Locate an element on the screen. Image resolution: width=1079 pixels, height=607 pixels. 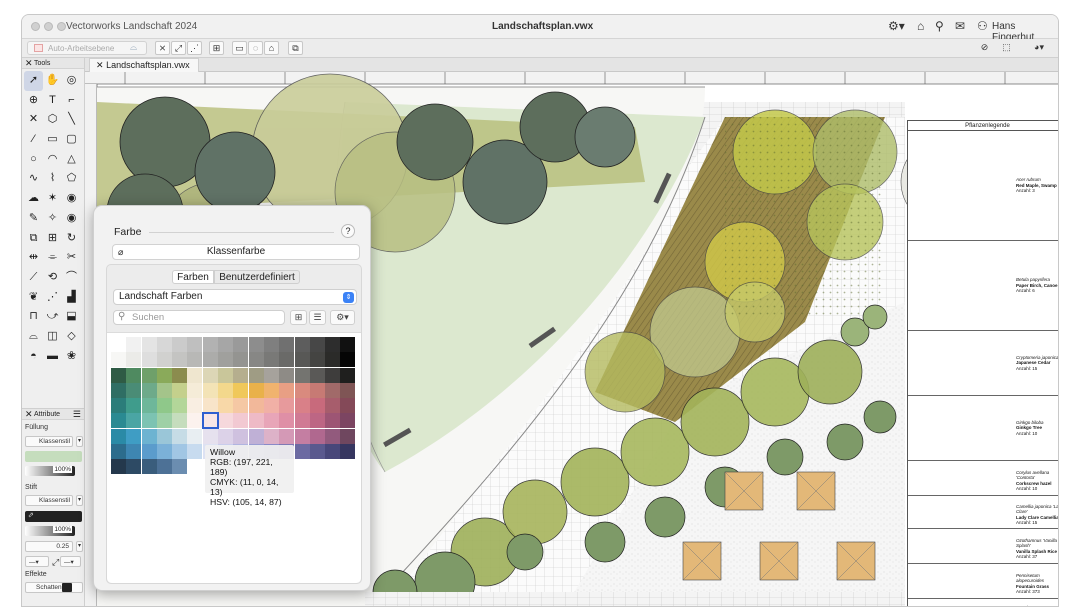
shadow-toggle: Schatten is located at coordinates (54, 587).